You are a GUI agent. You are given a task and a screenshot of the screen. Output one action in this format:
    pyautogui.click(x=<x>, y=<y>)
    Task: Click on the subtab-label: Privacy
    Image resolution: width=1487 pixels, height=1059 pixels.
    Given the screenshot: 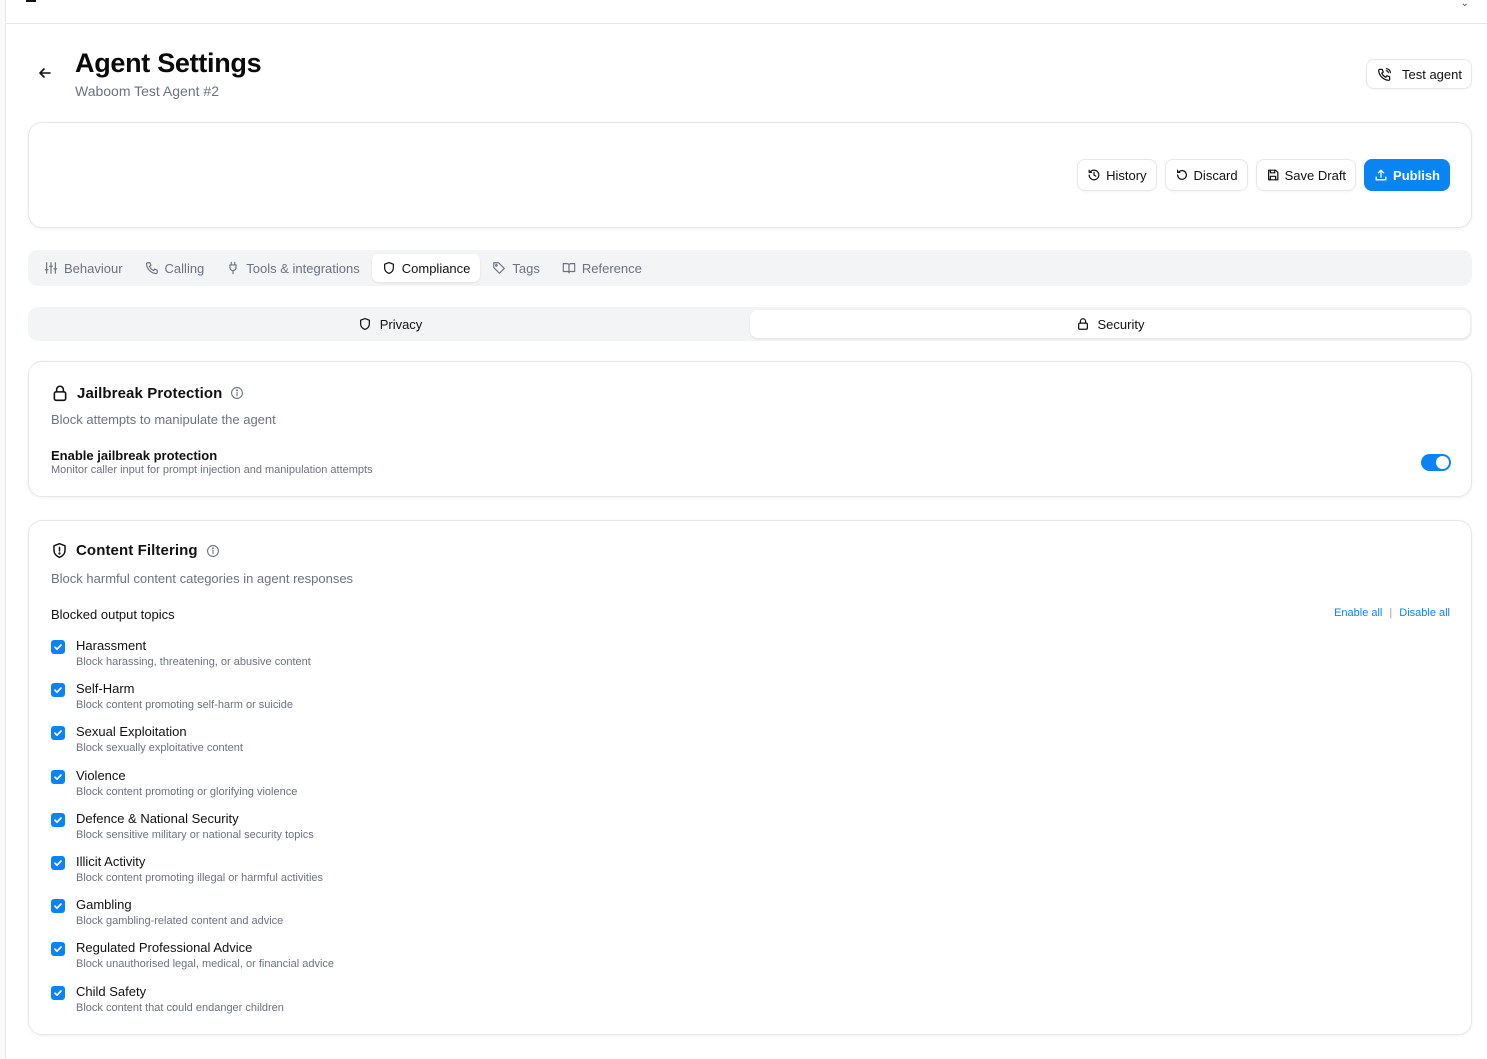 What is the action you would take?
    pyautogui.click(x=401, y=324)
    